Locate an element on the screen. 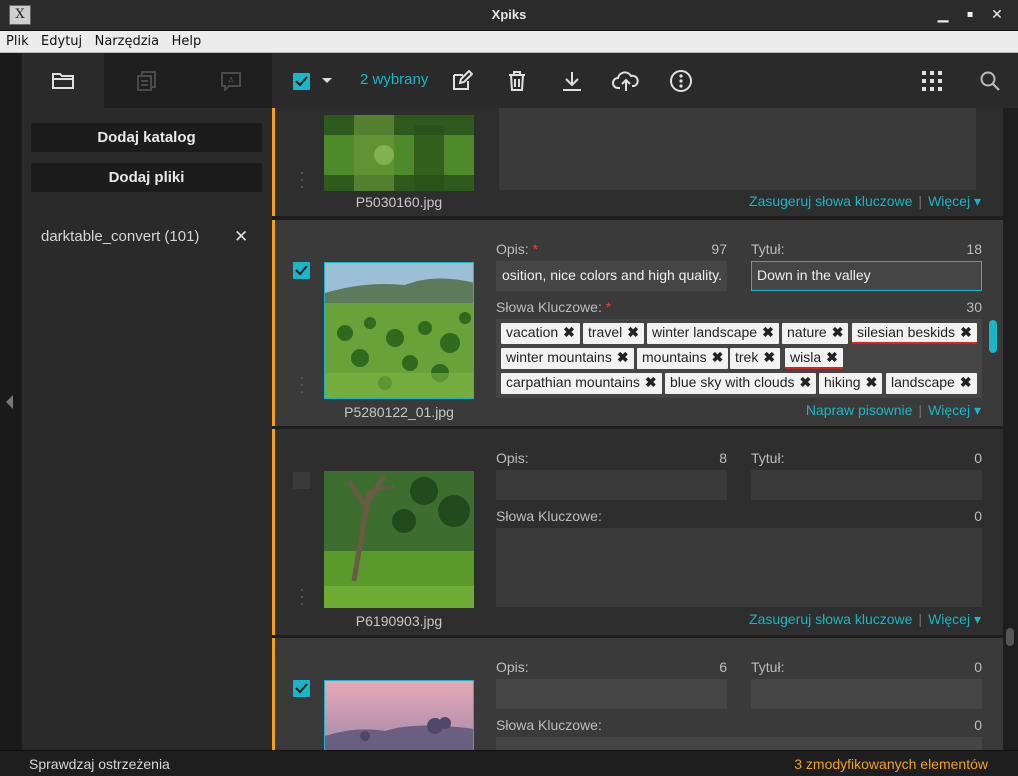 The height and width of the screenshot is (776, 1018). artwork-item: Opis: 6 Tytuł: 0 Słowa Kluczowe: 0 is located at coordinates (637, 694).